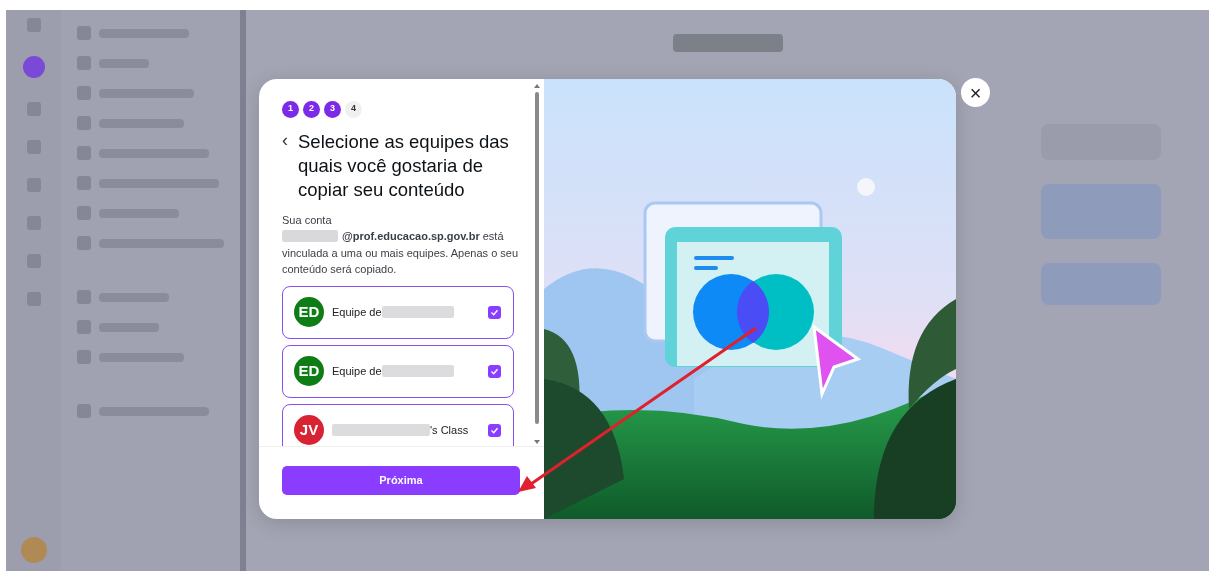 This screenshot has height=571, width=1209. I want to click on step-indicator: 3, so click(332, 109).